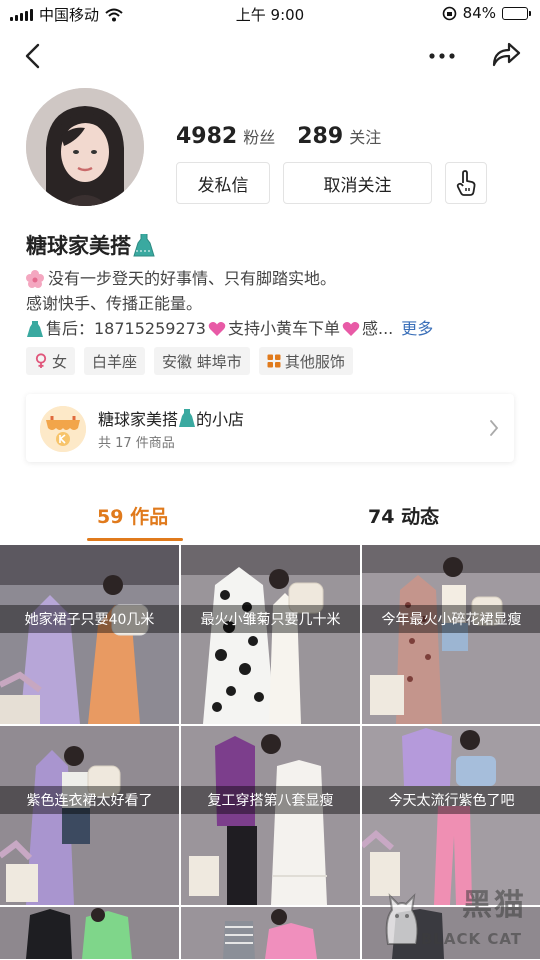 The image size is (540, 960). What do you see at coordinates (35, 278) in the screenshot?
I see `cherry-blossom-icon` at bounding box center [35, 278].